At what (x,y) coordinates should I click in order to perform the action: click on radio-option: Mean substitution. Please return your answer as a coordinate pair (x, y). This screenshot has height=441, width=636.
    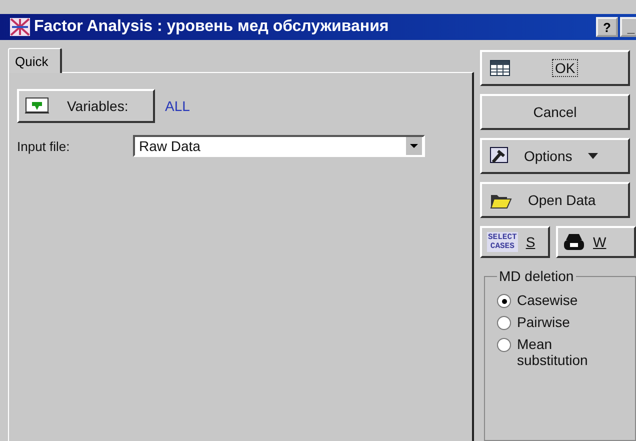
    Looking at the image, I should click on (547, 352).